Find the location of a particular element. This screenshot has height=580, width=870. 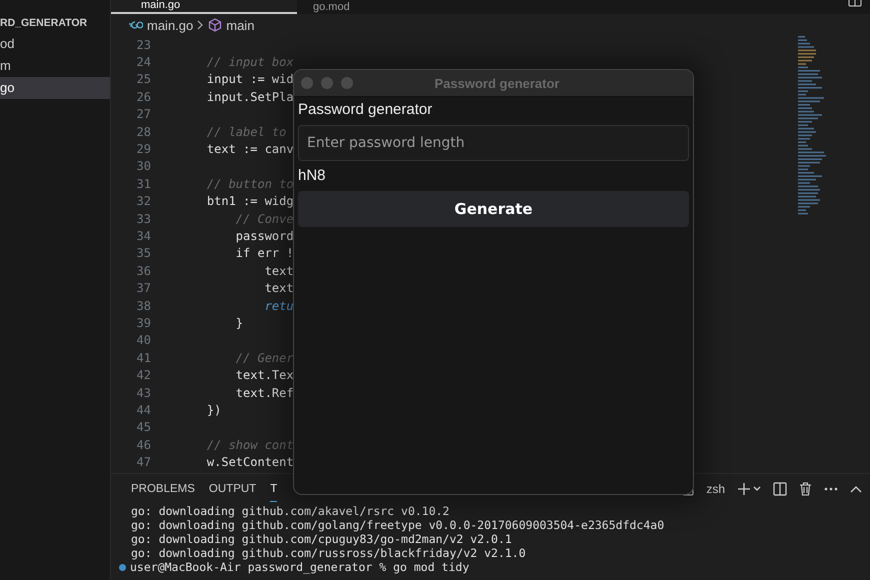

terminal-line: go: downloading github.com/cpuguy83/go-md2man/v2 v2.0.1 is located at coordinates (322, 539).